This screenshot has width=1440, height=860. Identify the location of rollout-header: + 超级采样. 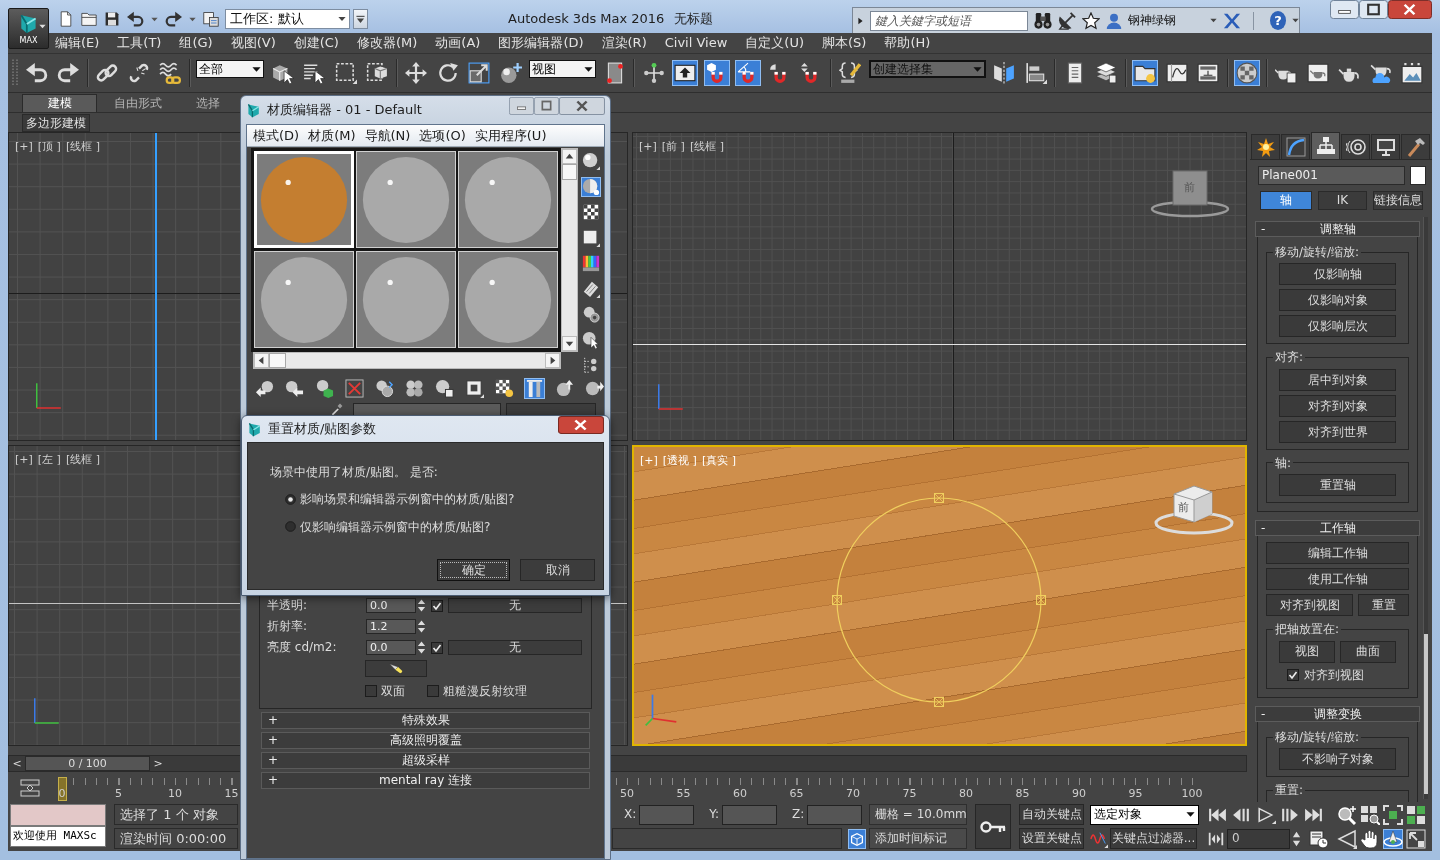
(425, 760).